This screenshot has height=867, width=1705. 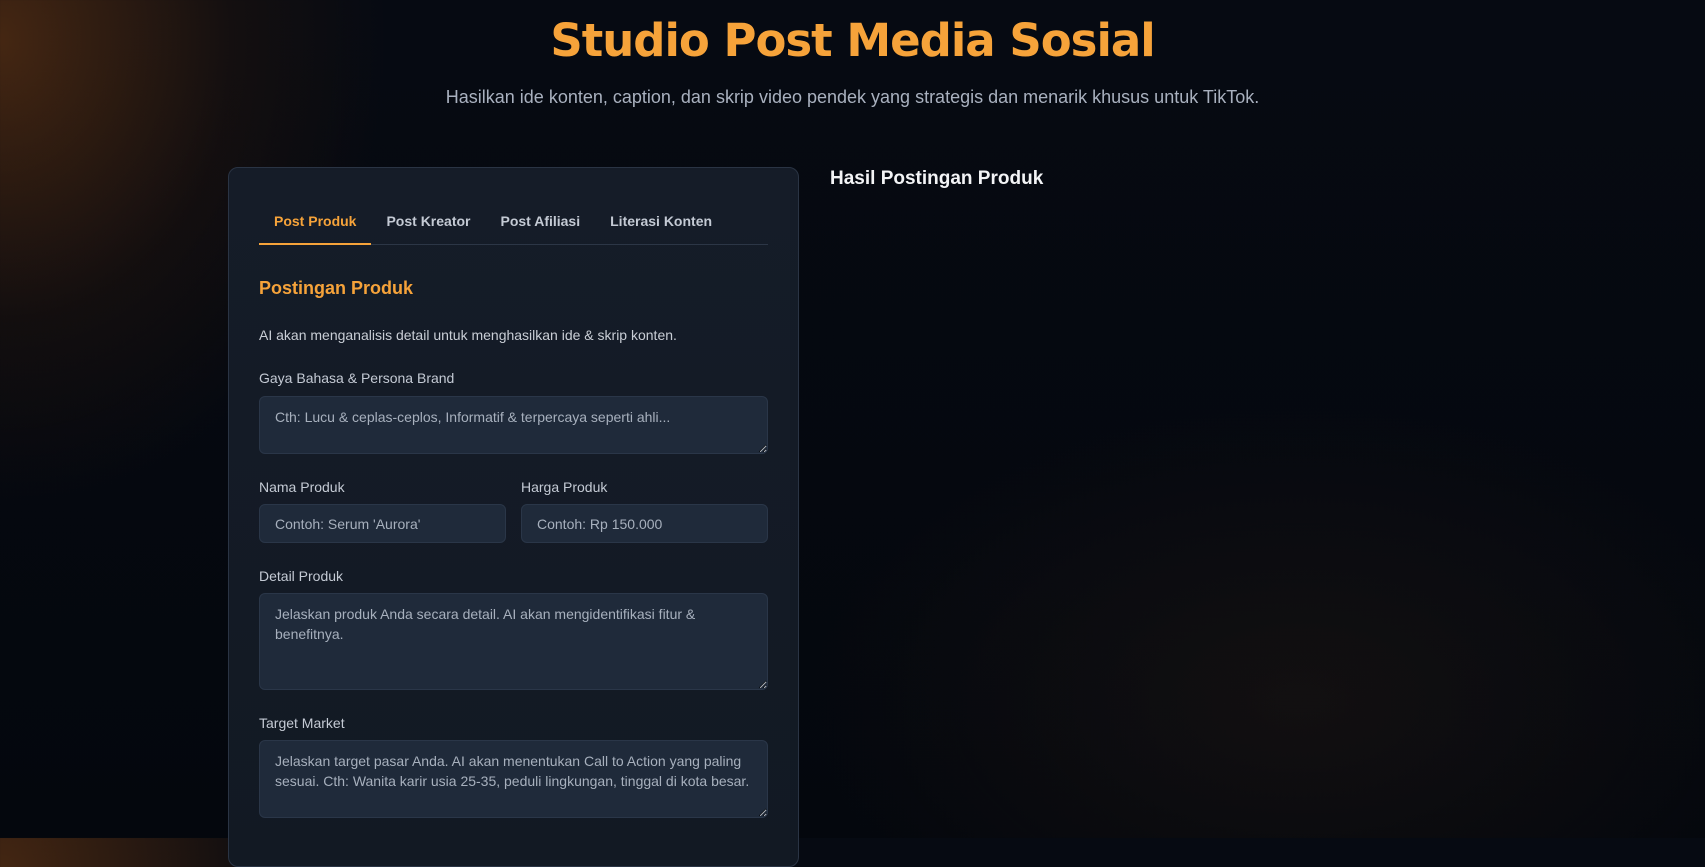 What do you see at coordinates (513, 779) in the screenshot?
I see `target-market-input` at bounding box center [513, 779].